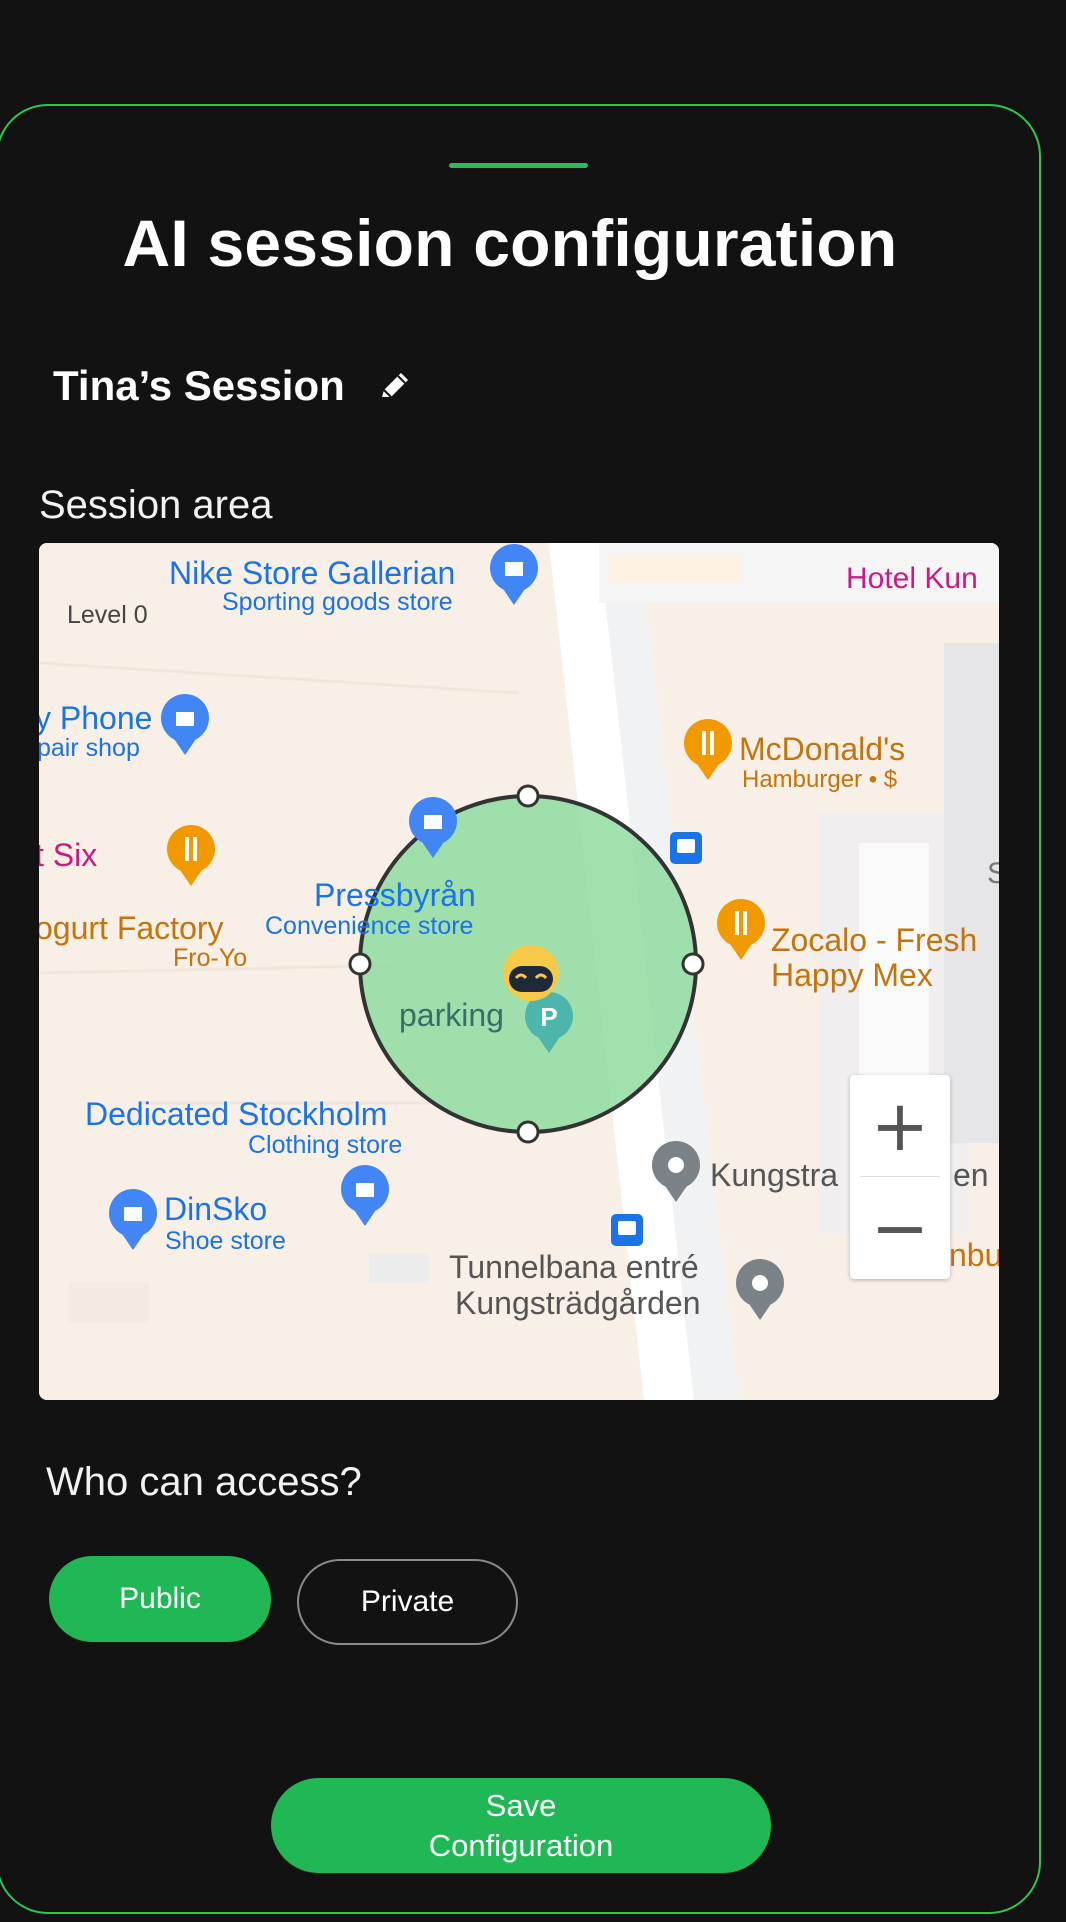  What do you see at coordinates (225, 1241) in the screenshot?
I see `map-label: Shoe store` at bounding box center [225, 1241].